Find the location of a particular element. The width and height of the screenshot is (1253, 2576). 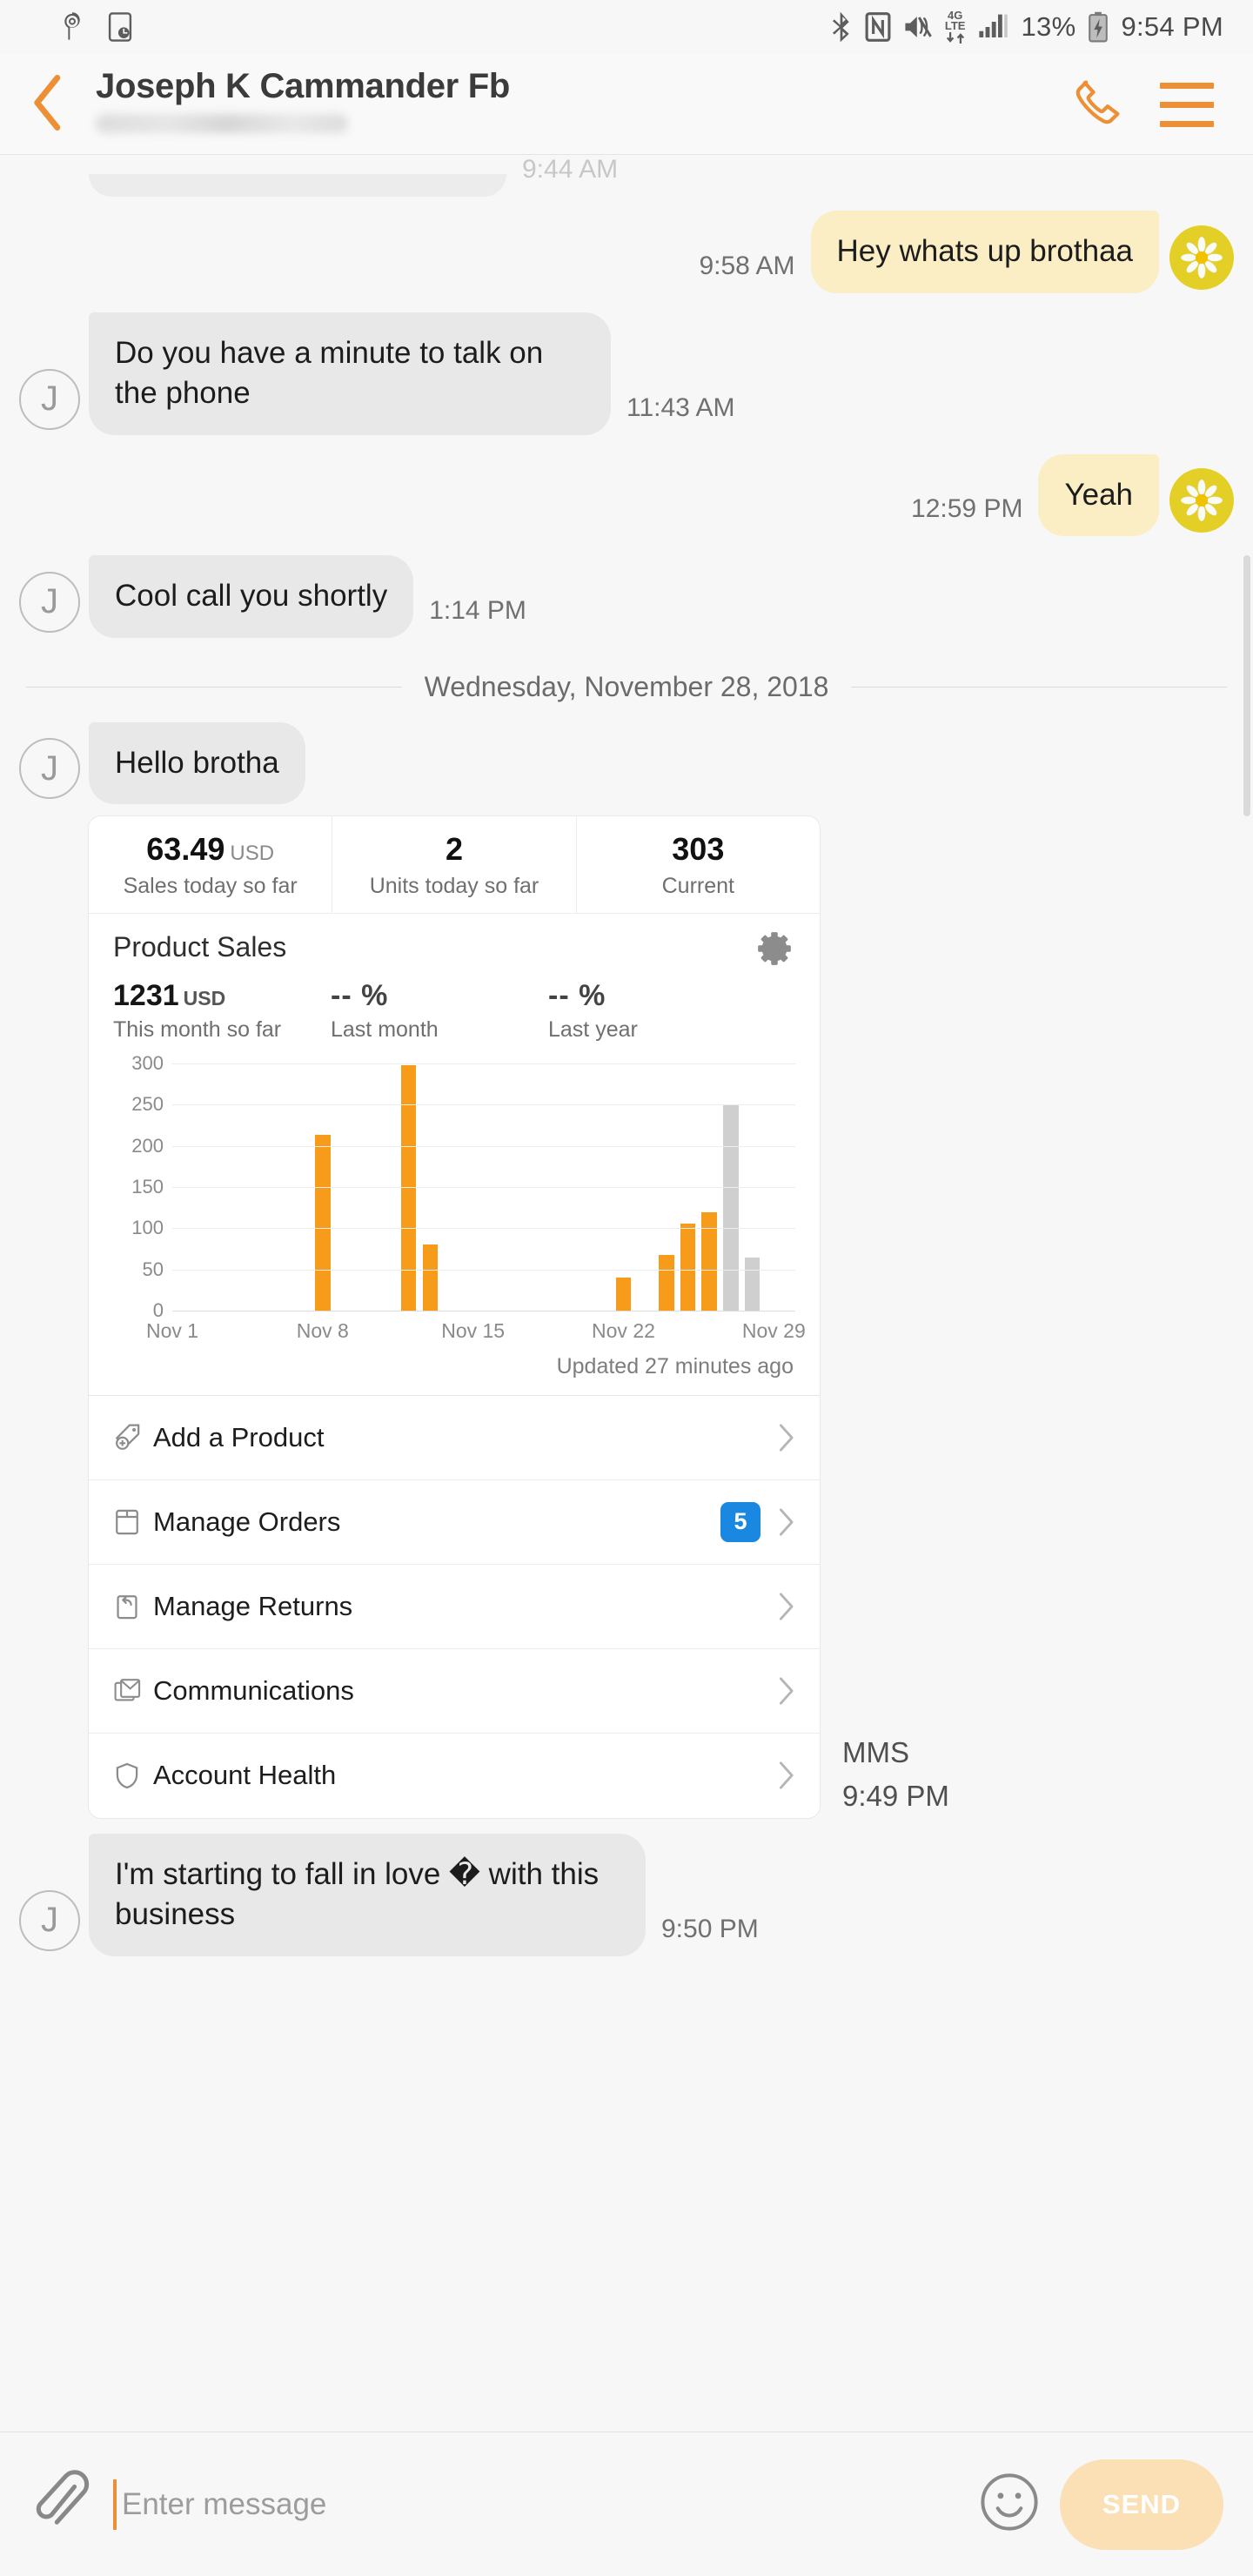

menu-item-label: Add a Product is located at coordinates (239, 1436).